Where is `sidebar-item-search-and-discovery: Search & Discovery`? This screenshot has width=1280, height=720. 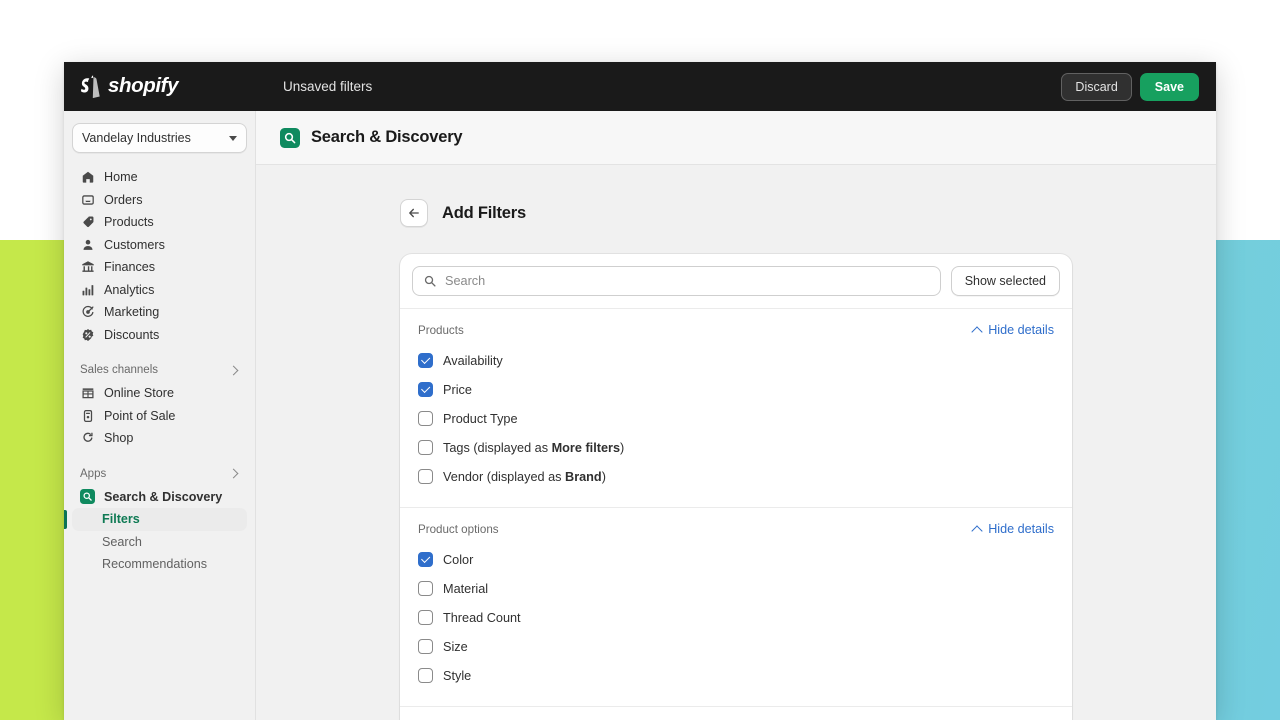
sidebar-item-search-and-discovery: Search & Discovery is located at coordinates (159, 497).